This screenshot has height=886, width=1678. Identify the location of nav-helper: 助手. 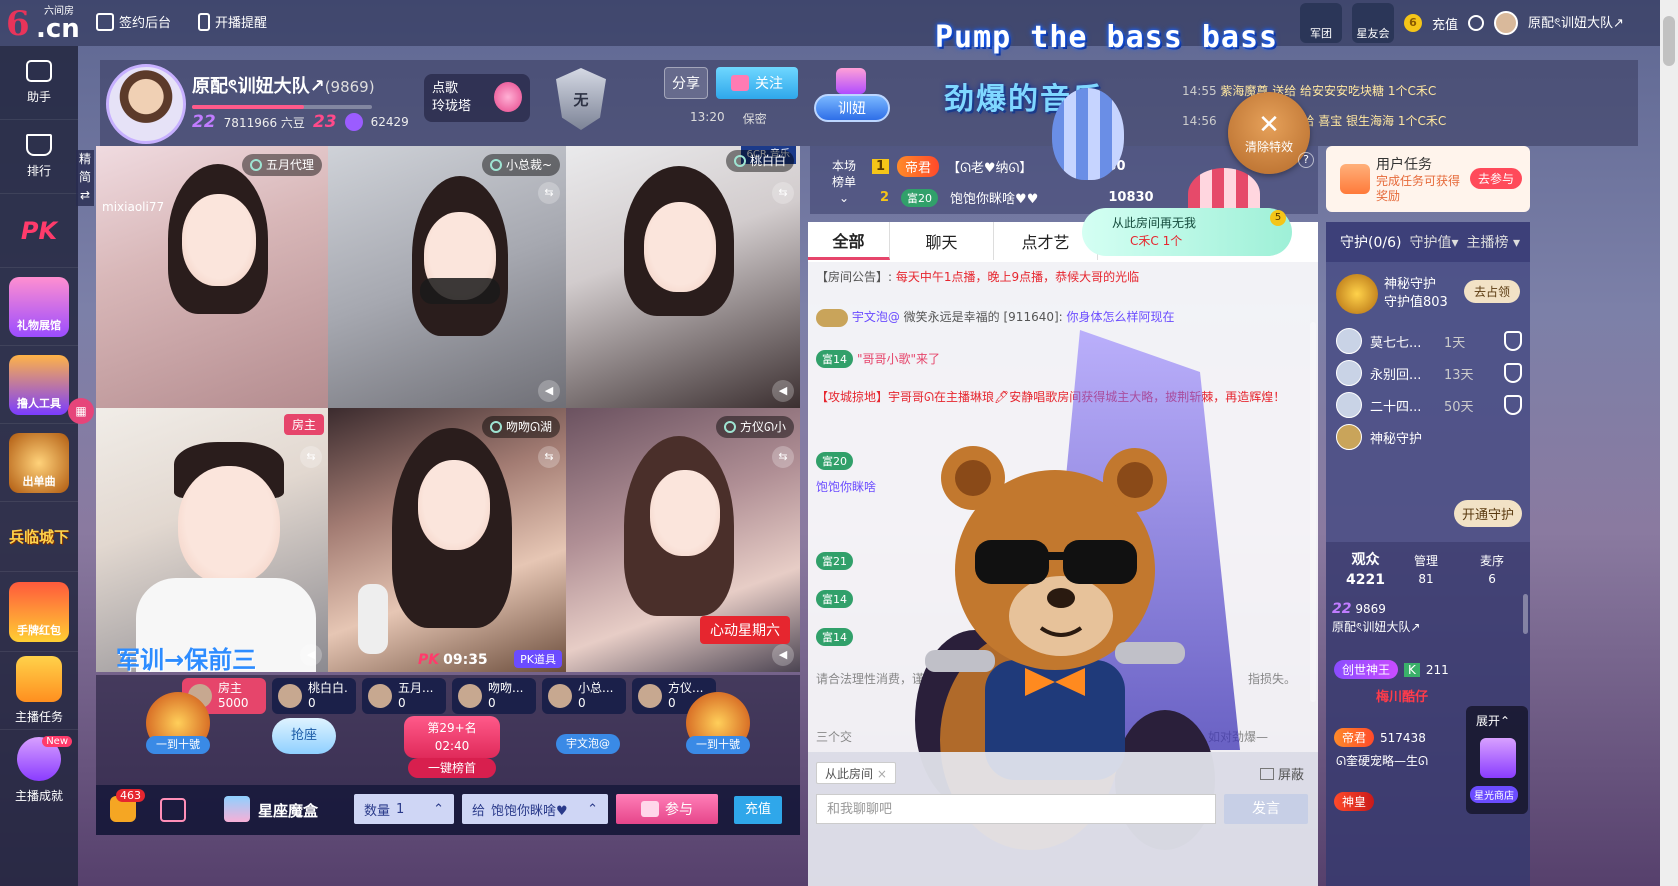
(39, 83).